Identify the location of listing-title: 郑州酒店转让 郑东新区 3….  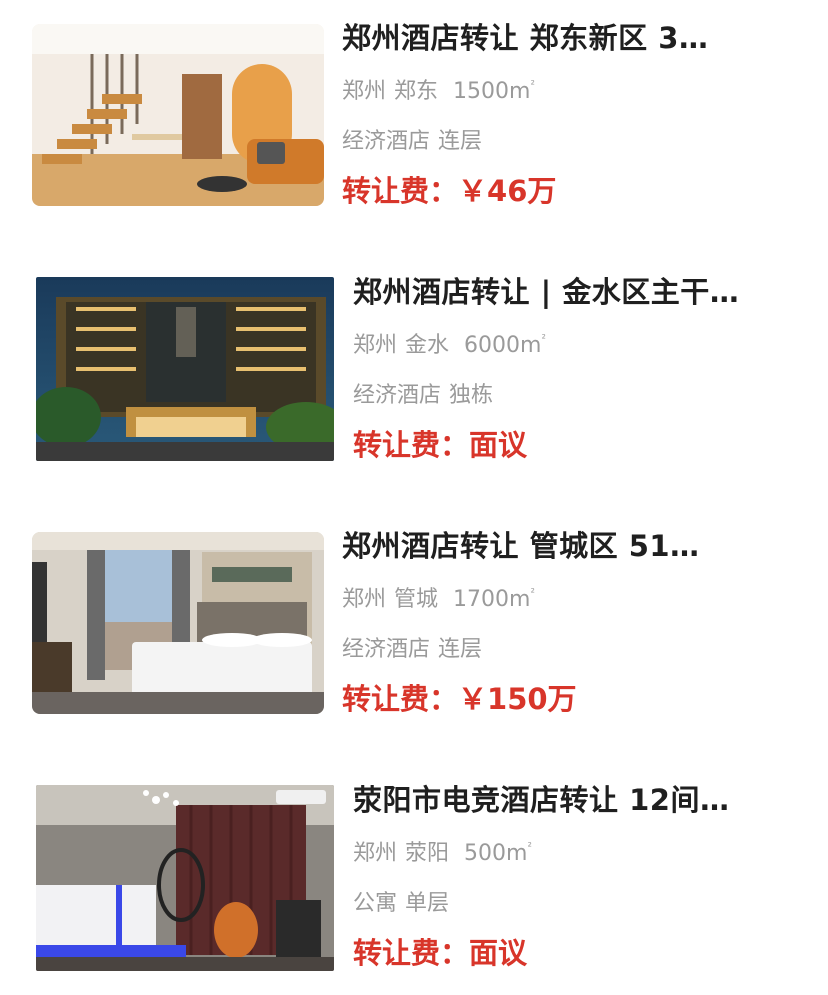
(575, 38).